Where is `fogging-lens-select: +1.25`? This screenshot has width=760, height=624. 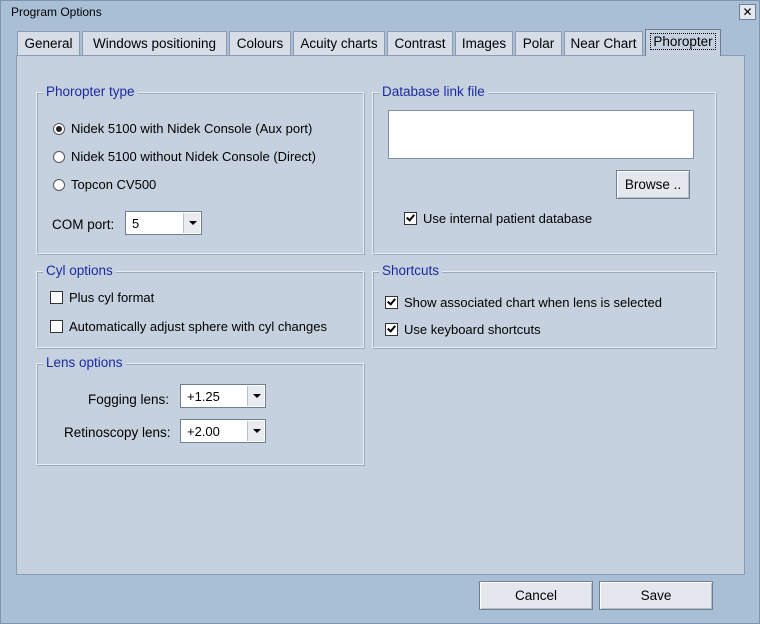 fogging-lens-select: +1.25 is located at coordinates (223, 396).